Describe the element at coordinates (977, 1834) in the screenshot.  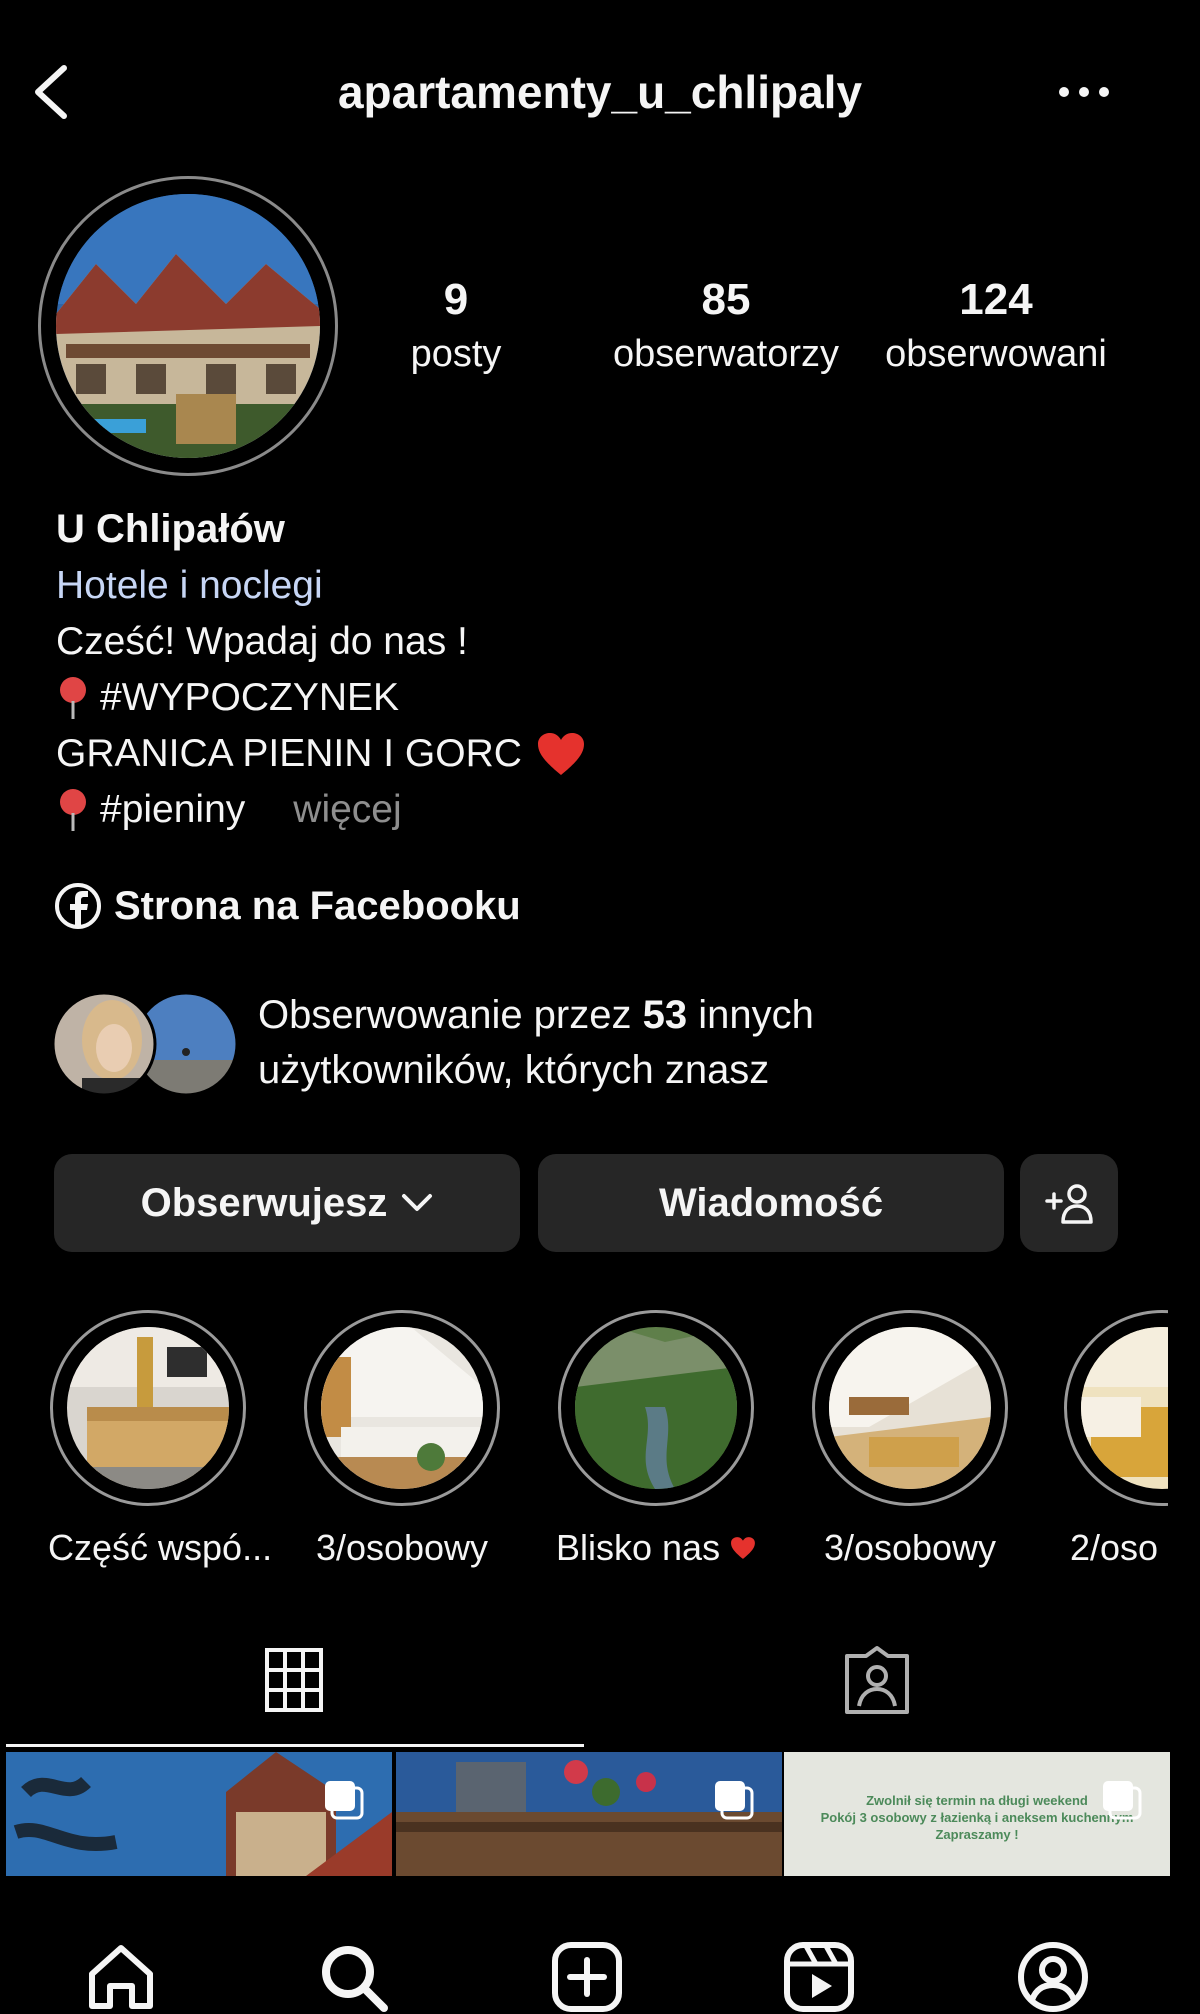
I see `post-text-line-3: Zapraszamy !` at that location.